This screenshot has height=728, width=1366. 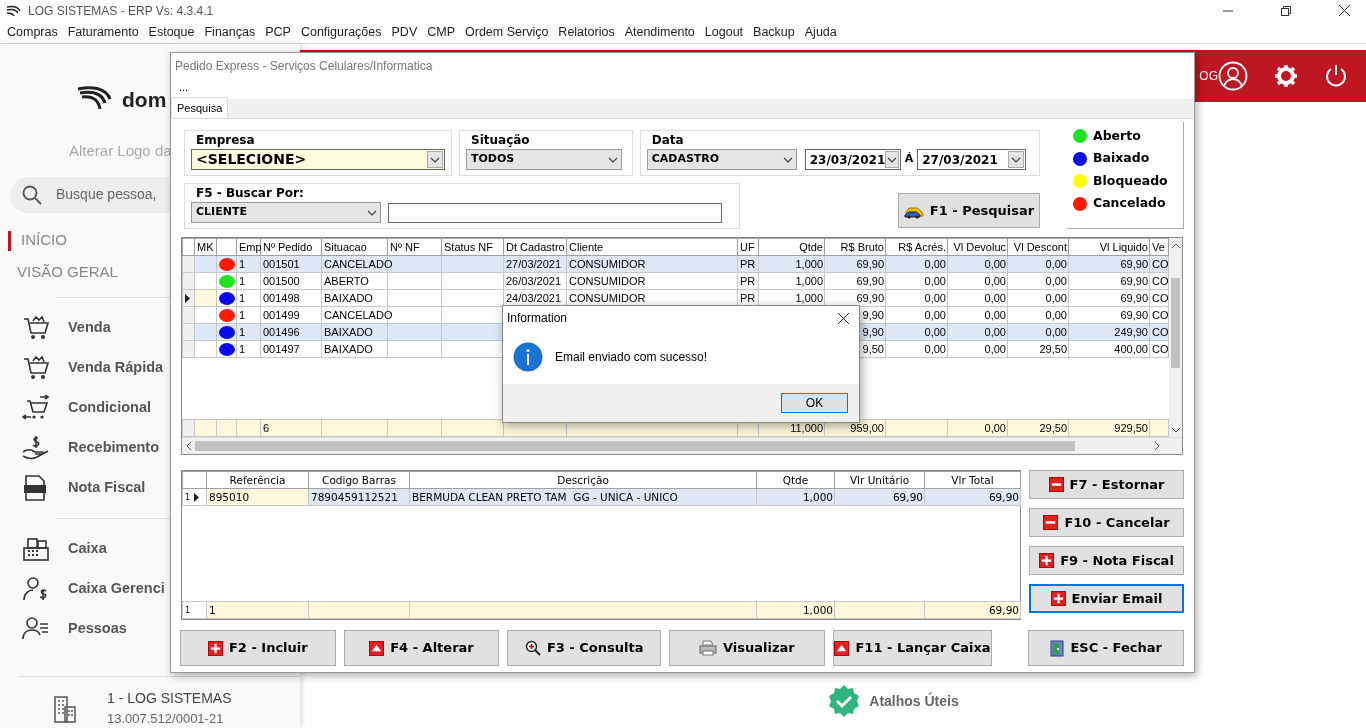 What do you see at coordinates (1109, 349) in the screenshot?
I see `table-cell: 400,00` at bounding box center [1109, 349].